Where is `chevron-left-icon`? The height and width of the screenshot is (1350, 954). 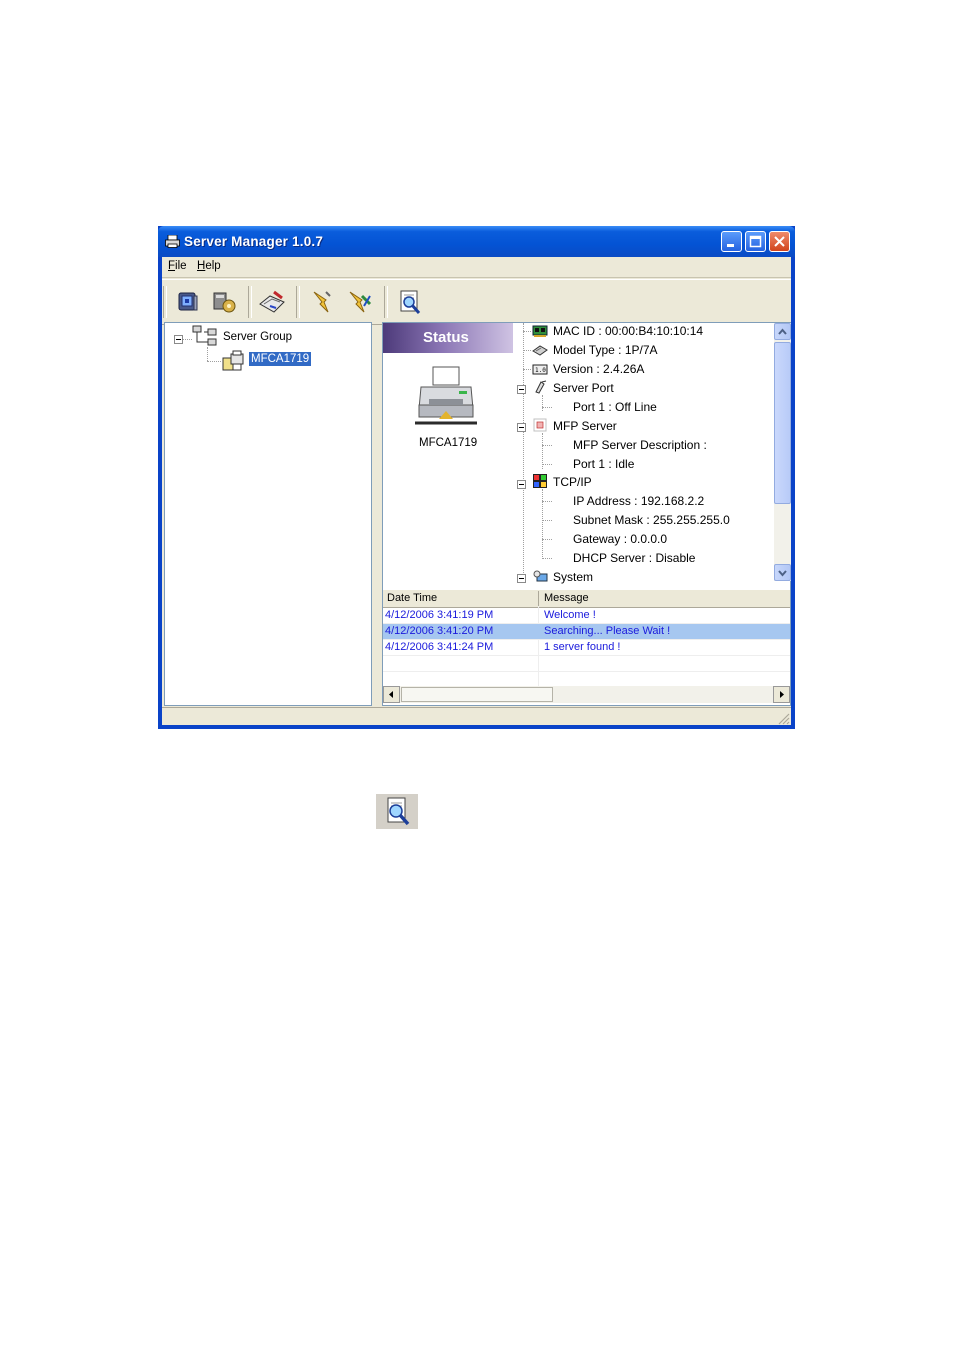
chevron-left-icon is located at coordinates (391, 694).